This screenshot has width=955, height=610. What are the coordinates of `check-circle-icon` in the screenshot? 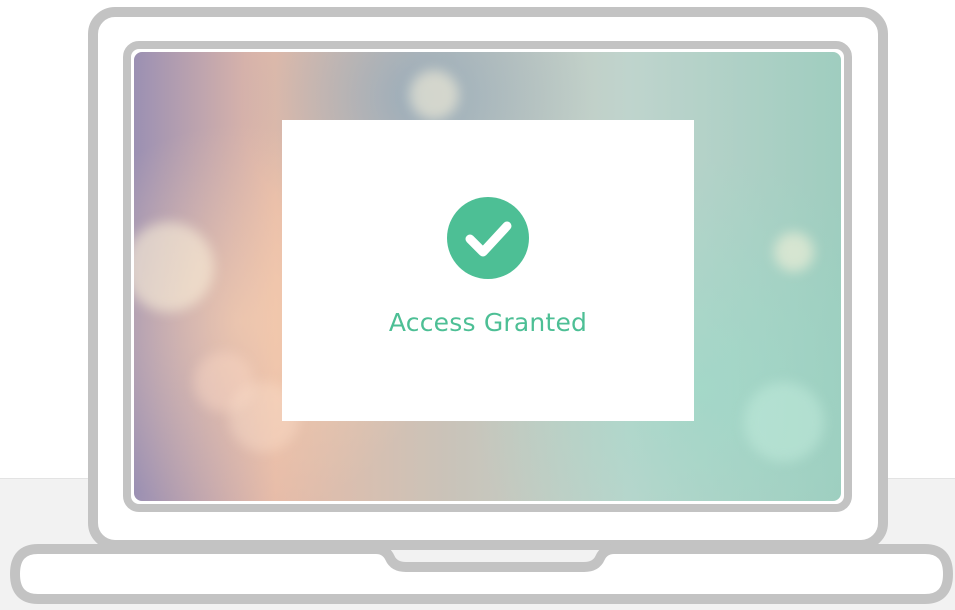 It's located at (488, 238).